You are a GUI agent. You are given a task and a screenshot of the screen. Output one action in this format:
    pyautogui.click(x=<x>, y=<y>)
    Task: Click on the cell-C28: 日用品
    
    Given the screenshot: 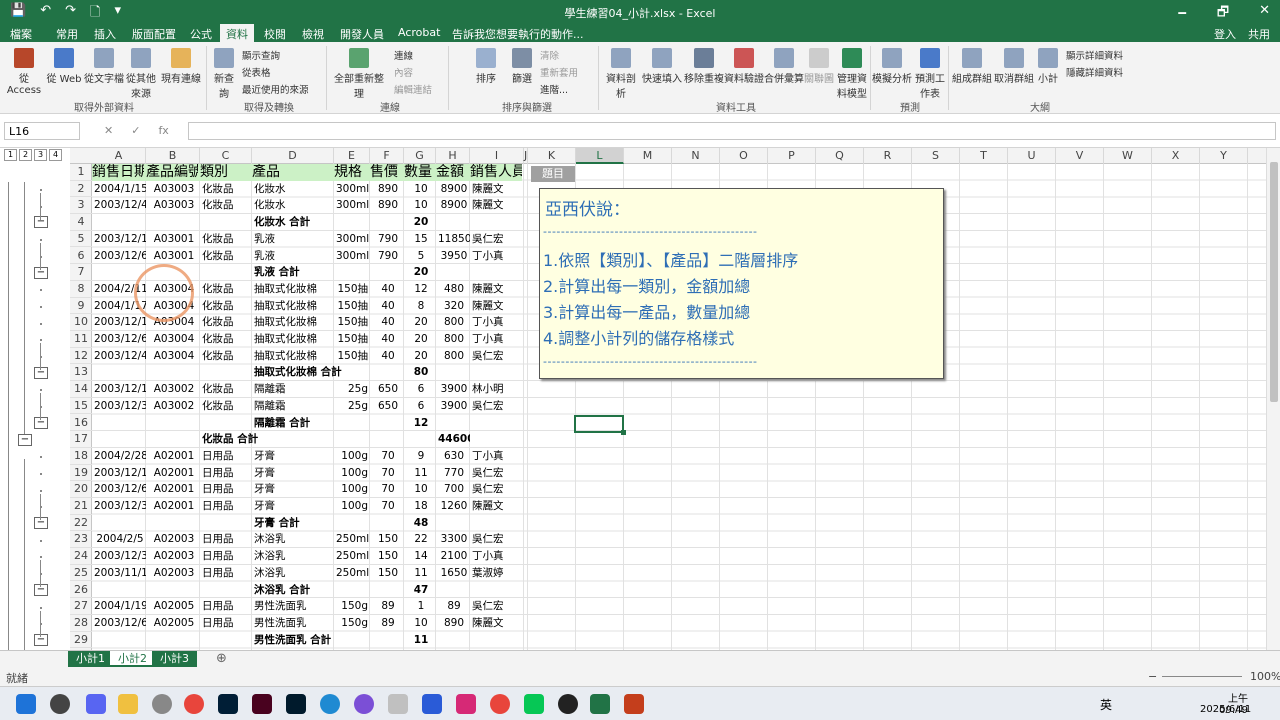 What is the action you would take?
    pyautogui.click(x=227, y=623)
    